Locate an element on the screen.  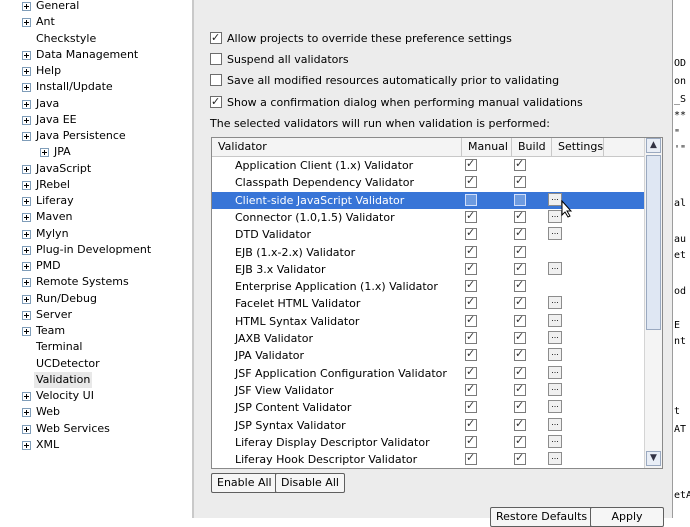
table-row: EJB (1.x-2.x) Validator is located at coordinates (428, 252).